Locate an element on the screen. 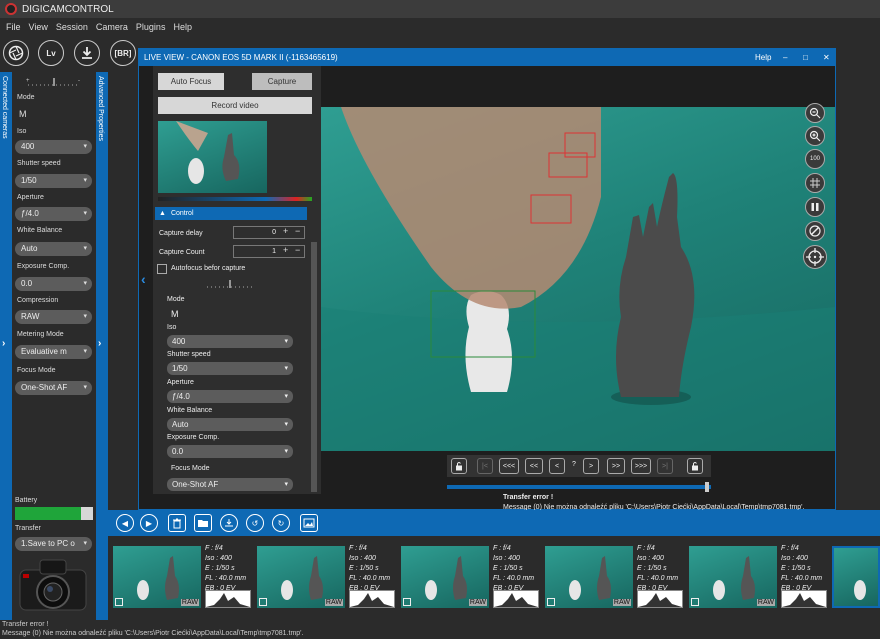  battery-bar is located at coordinates (54, 513).